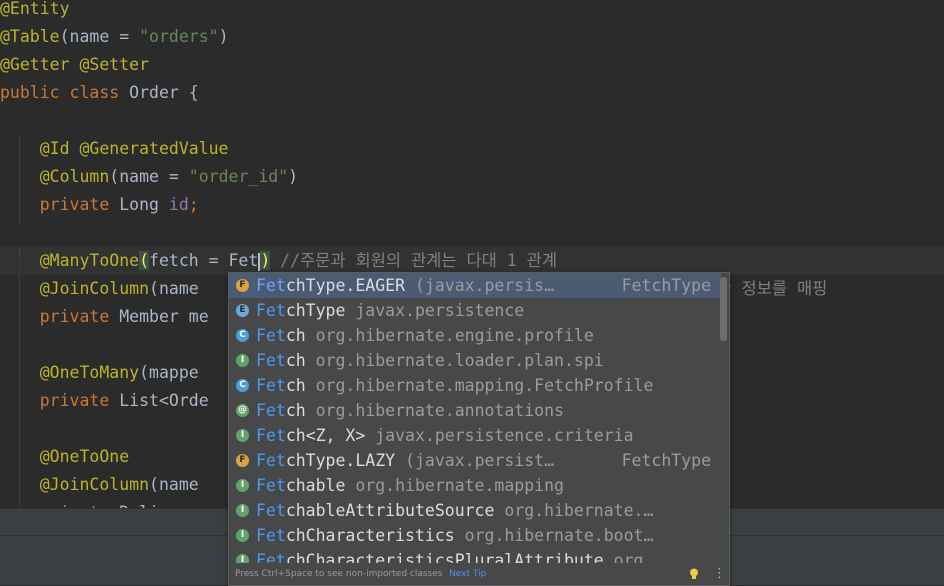 Image resolution: width=944 pixels, height=586 pixels. What do you see at coordinates (84, 456) in the screenshot?
I see `code-token: @OneToOne` at bounding box center [84, 456].